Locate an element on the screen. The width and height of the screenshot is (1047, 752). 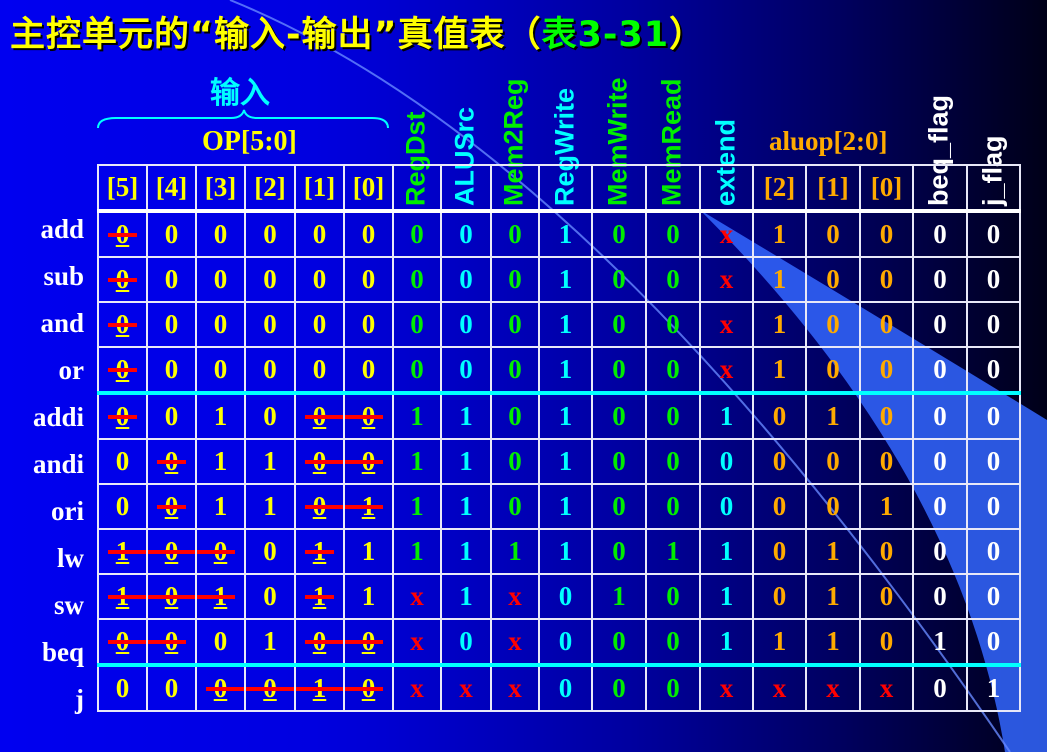
aluop-bit-header: [1] is located at coordinates (833, 188).